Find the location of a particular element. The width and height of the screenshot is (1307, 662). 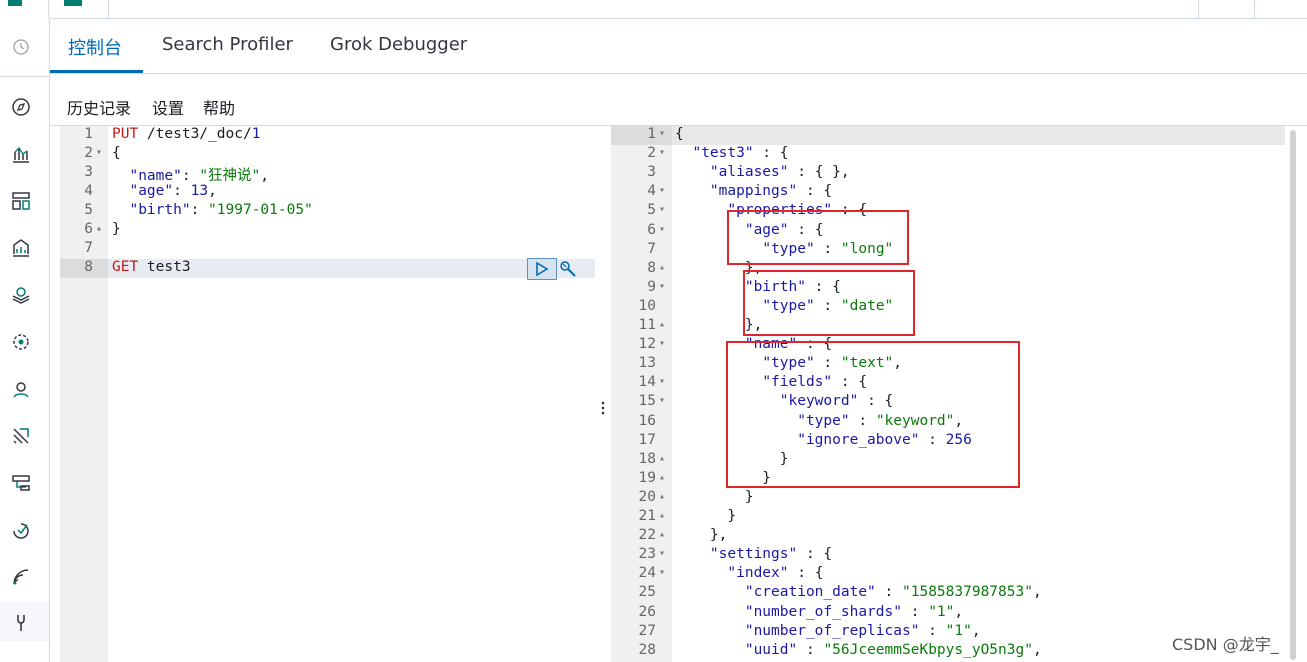

line-number: 9 is located at coordinates (651, 286).